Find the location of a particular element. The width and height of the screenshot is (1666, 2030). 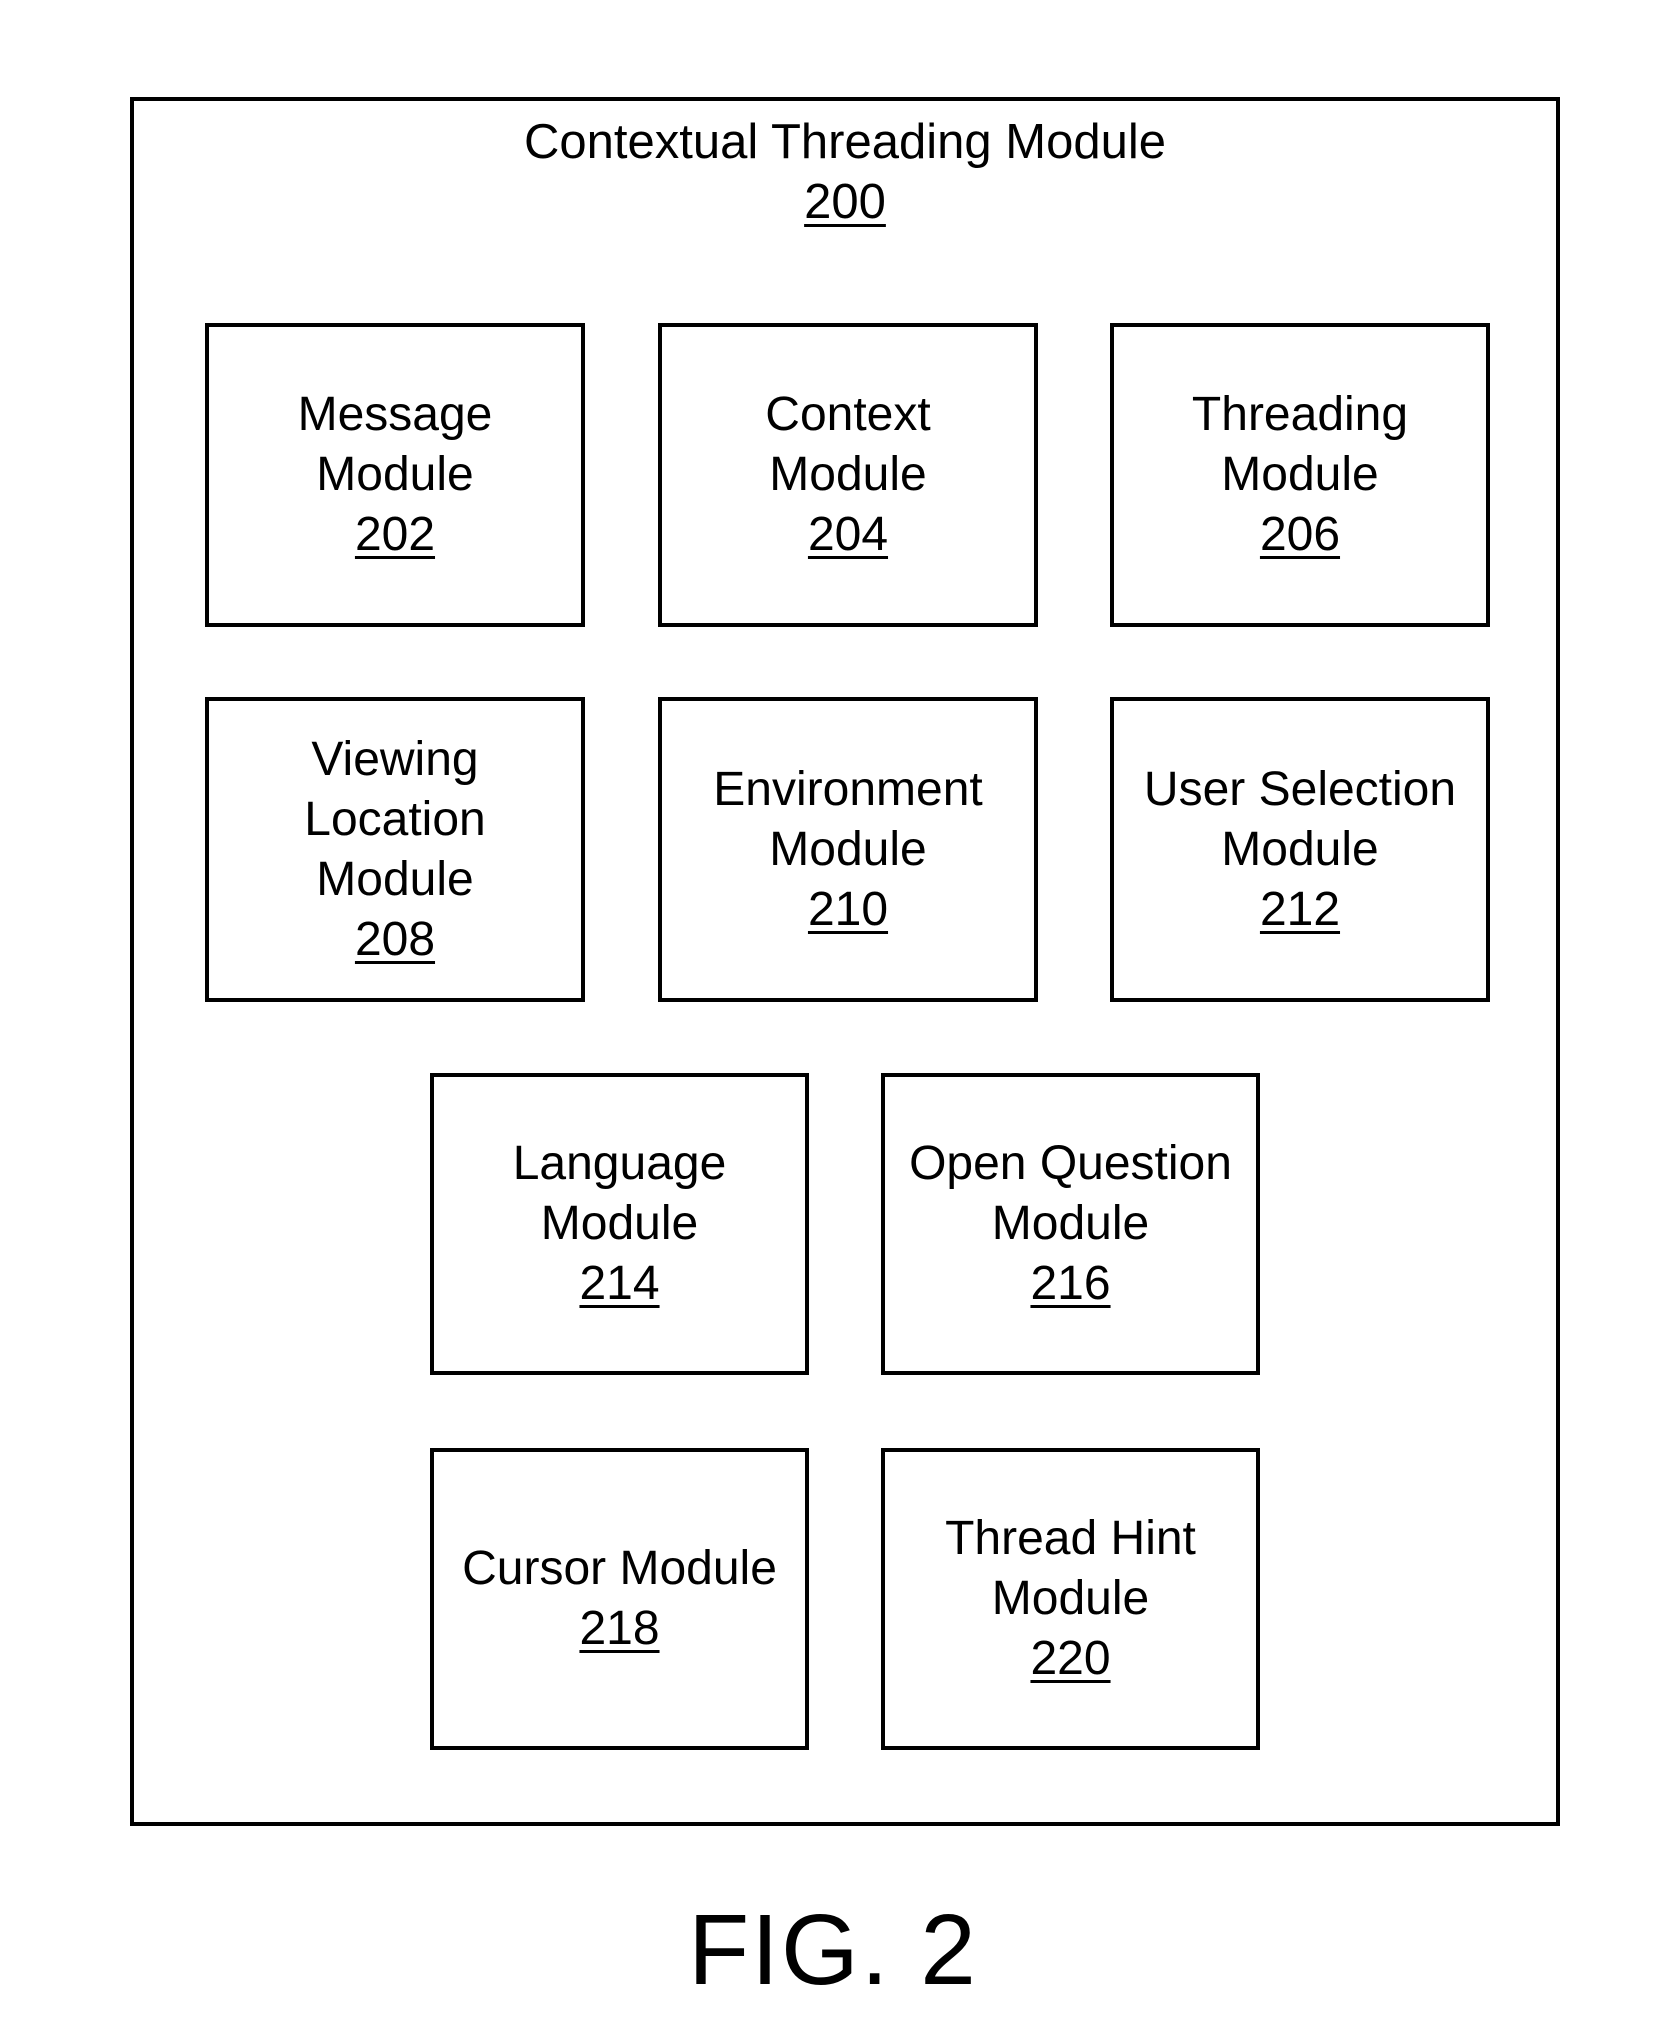

module-label-line: Viewing is located at coordinates (395, 759).